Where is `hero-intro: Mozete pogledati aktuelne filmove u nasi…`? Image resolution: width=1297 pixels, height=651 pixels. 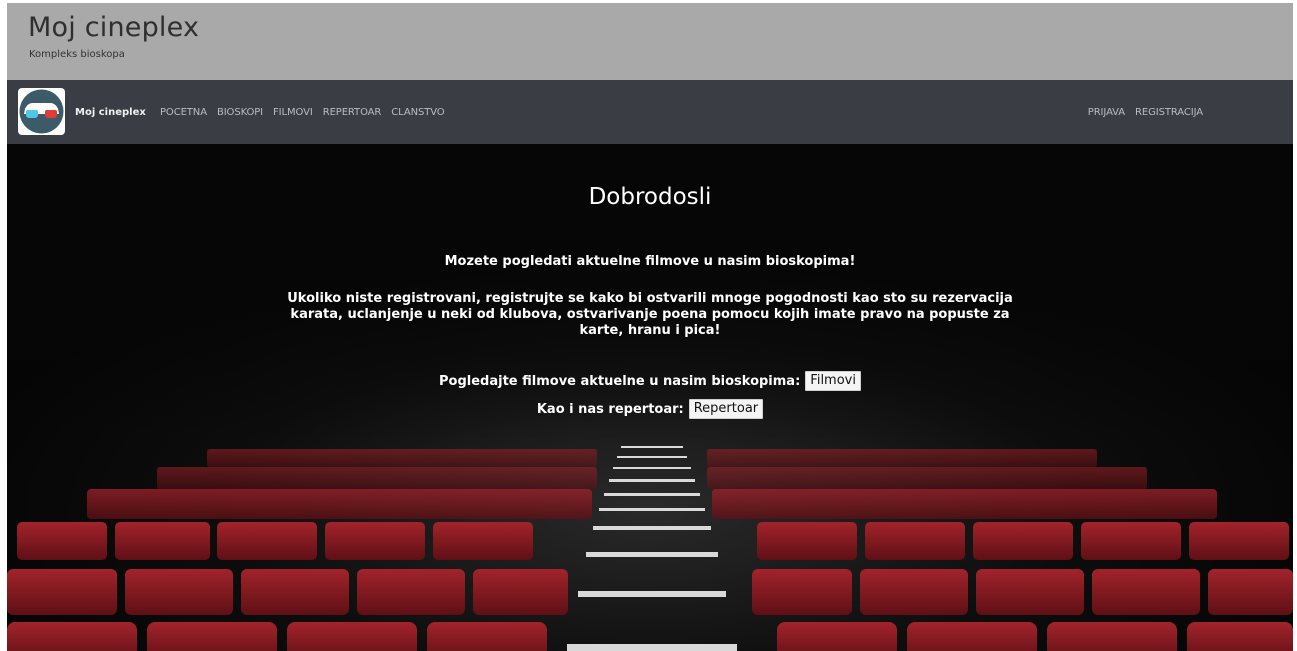 hero-intro: Mozete pogledati aktuelne filmove u nasi… is located at coordinates (650, 261).